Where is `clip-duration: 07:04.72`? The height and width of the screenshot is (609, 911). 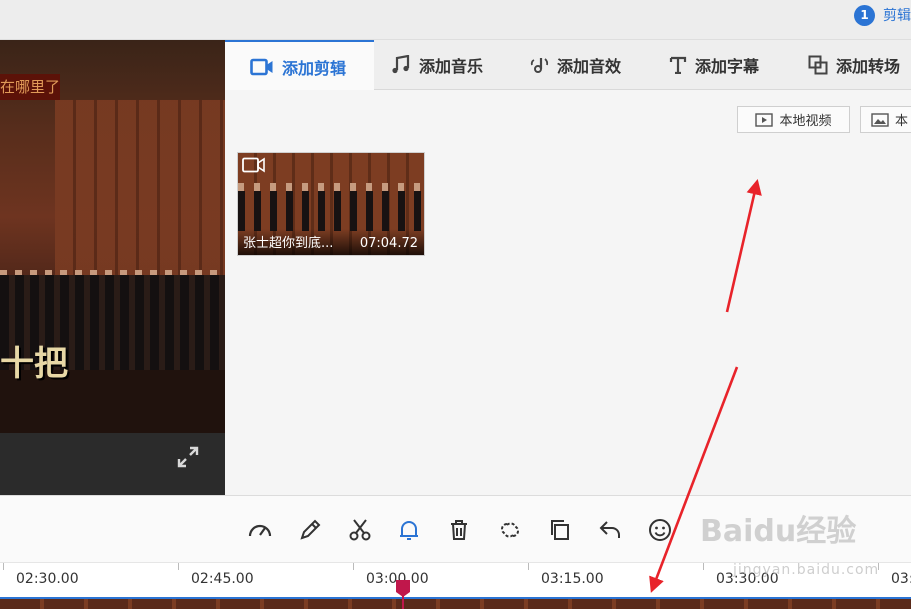 clip-duration: 07:04.72 is located at coordinates (388, 243).